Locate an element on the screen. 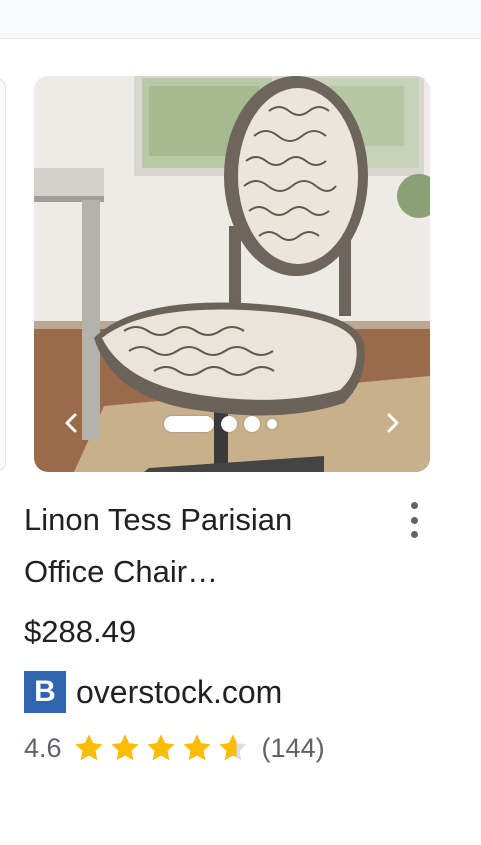 The height and width of the screenshot is (845, 481). chevron-left-icon is located at coordinates (71, 423).